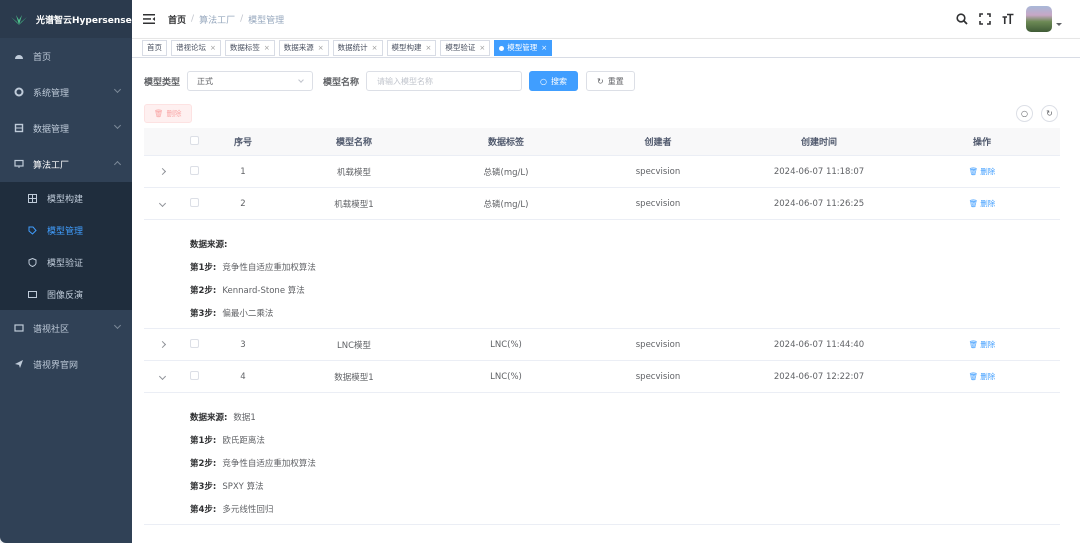 This screenshot has width=1080, height=543. I want to click on breadcrumb: 首页 / 算法工厂 / 模型管理, so click(226, 19).